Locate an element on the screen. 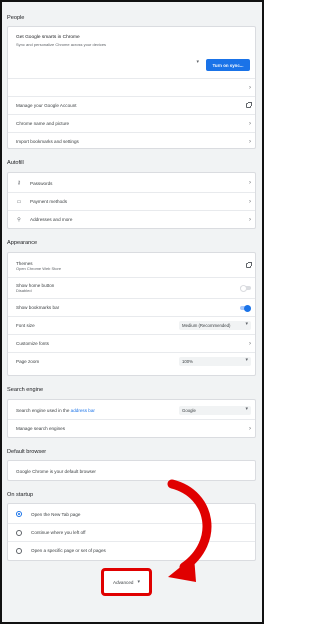  location-pin-icon: ⚲ is located at coordinates (19, 219).